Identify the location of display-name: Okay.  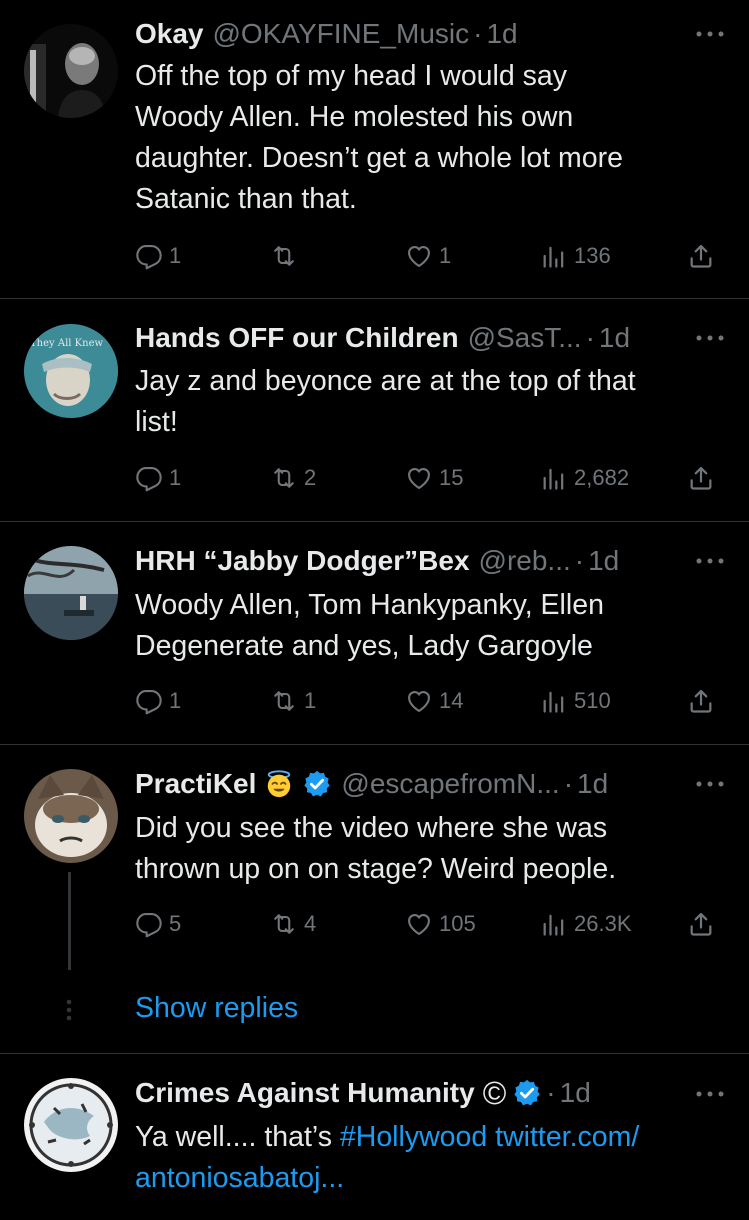
(169, 34).